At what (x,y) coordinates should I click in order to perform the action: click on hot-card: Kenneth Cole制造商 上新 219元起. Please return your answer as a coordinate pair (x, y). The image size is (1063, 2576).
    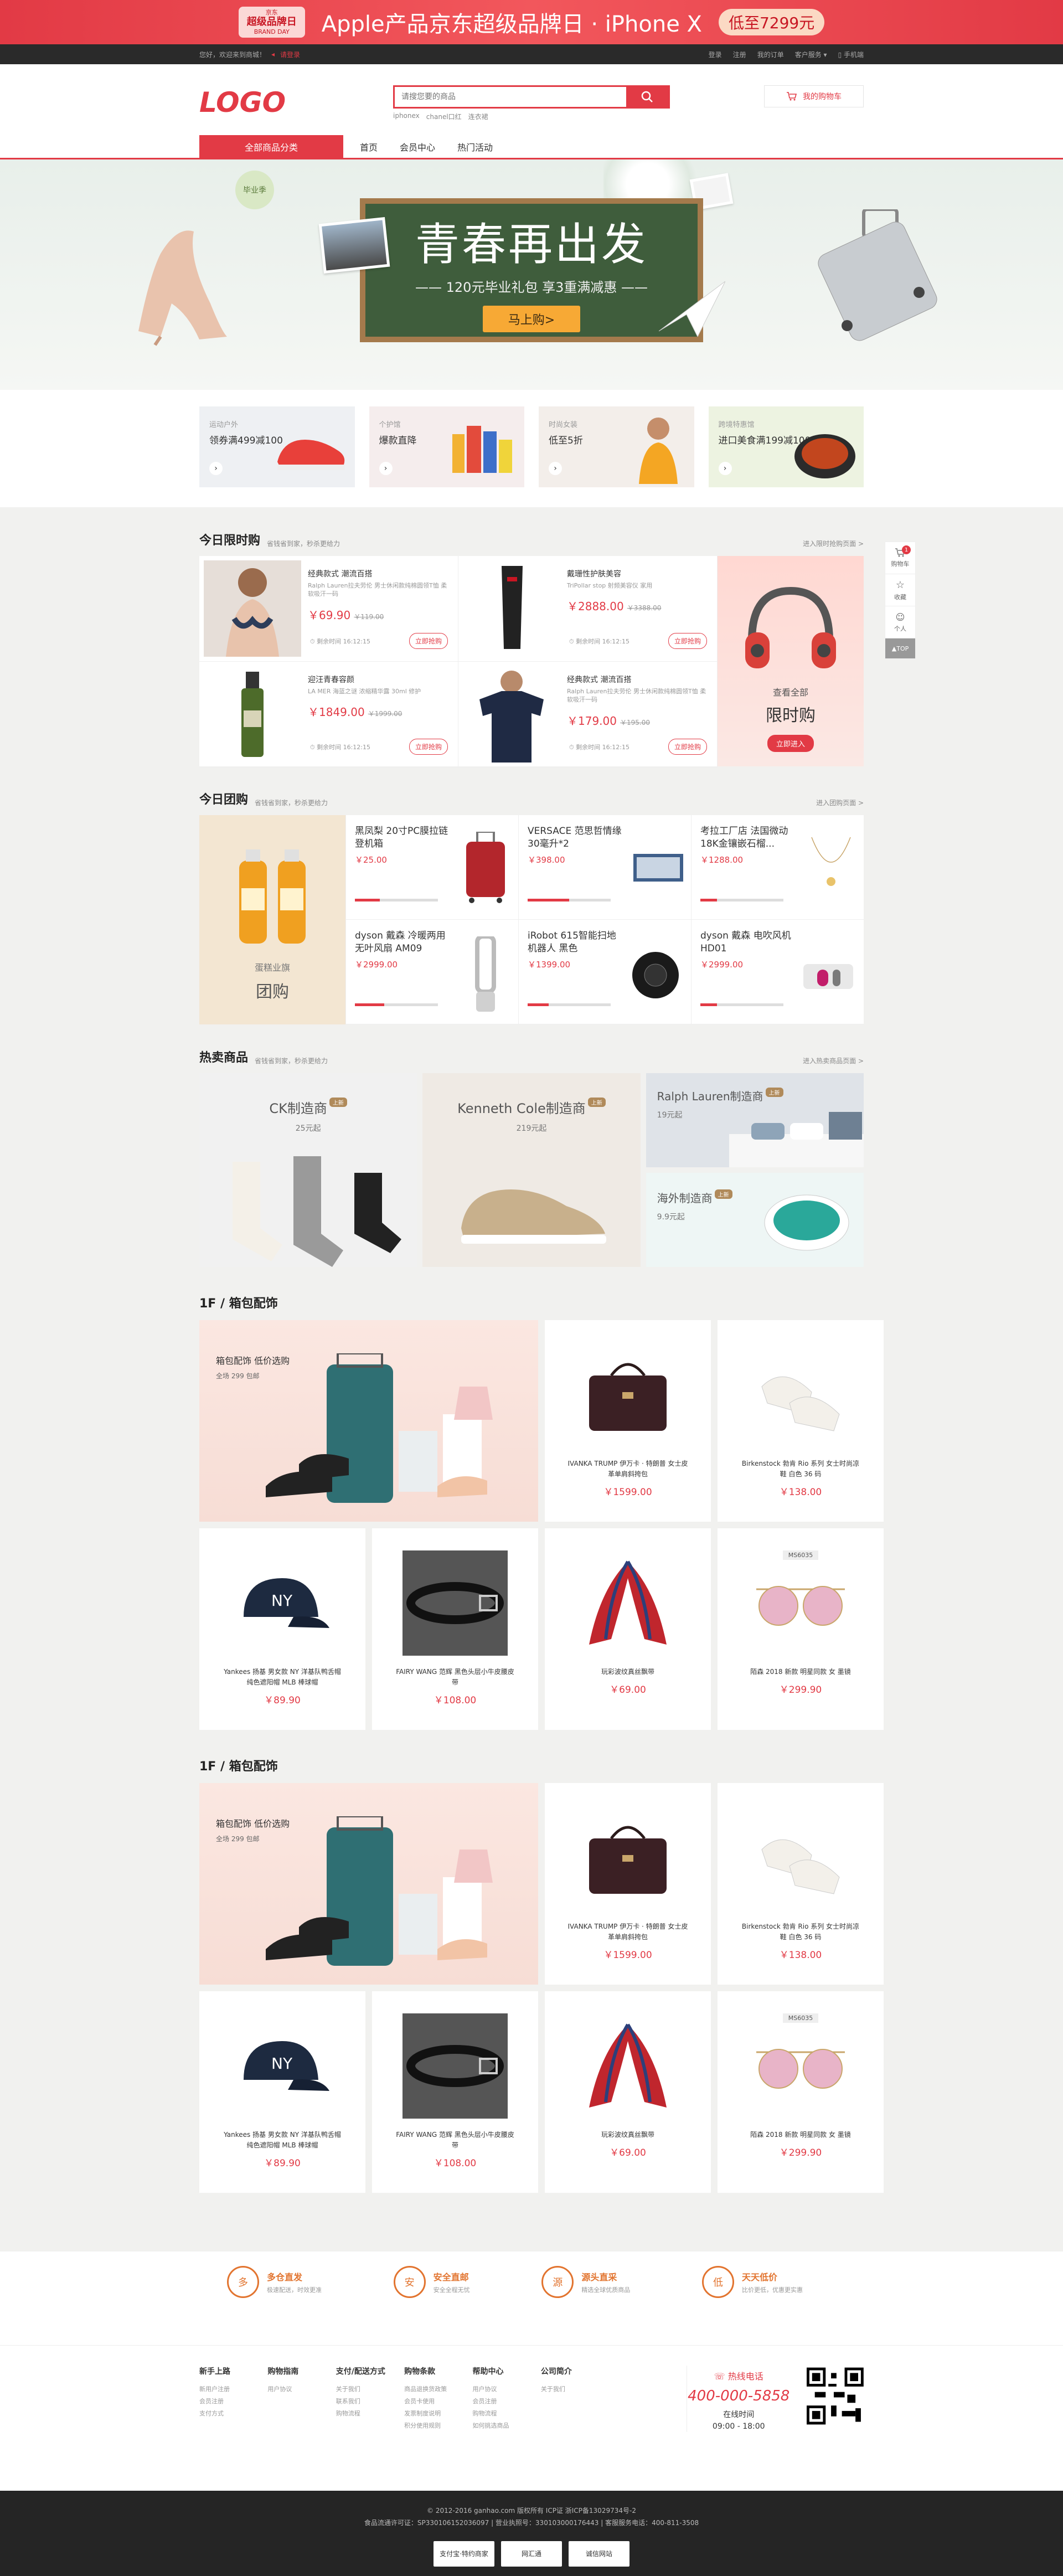
    Looking at the image, I should click on (531, 1170).